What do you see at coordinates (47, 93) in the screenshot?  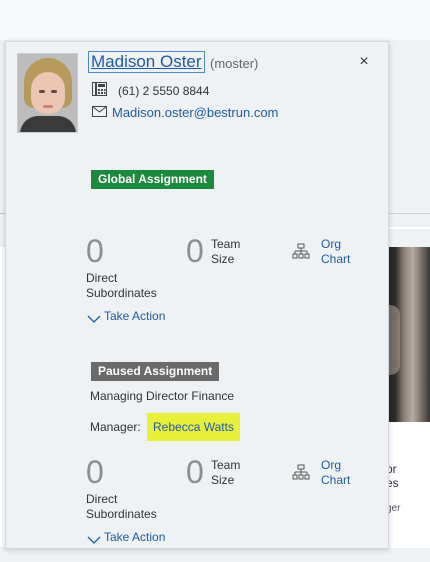 I see `avatar` at bounding box center [47, 93].